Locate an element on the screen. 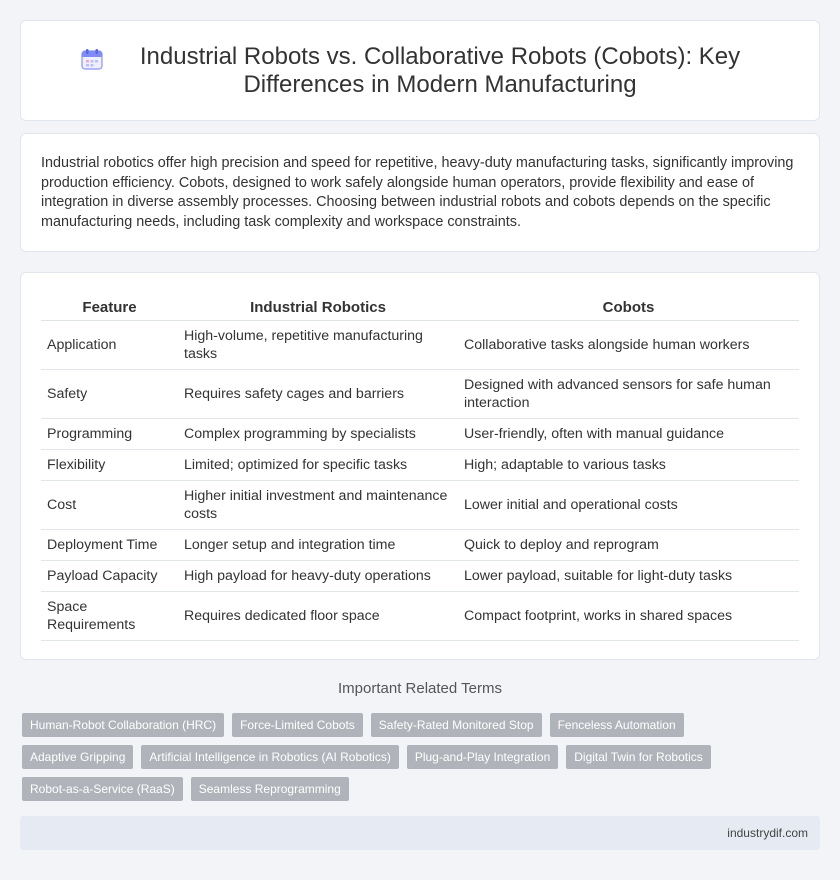  header-cobots: Cobots is located at coordinates (628, 307).